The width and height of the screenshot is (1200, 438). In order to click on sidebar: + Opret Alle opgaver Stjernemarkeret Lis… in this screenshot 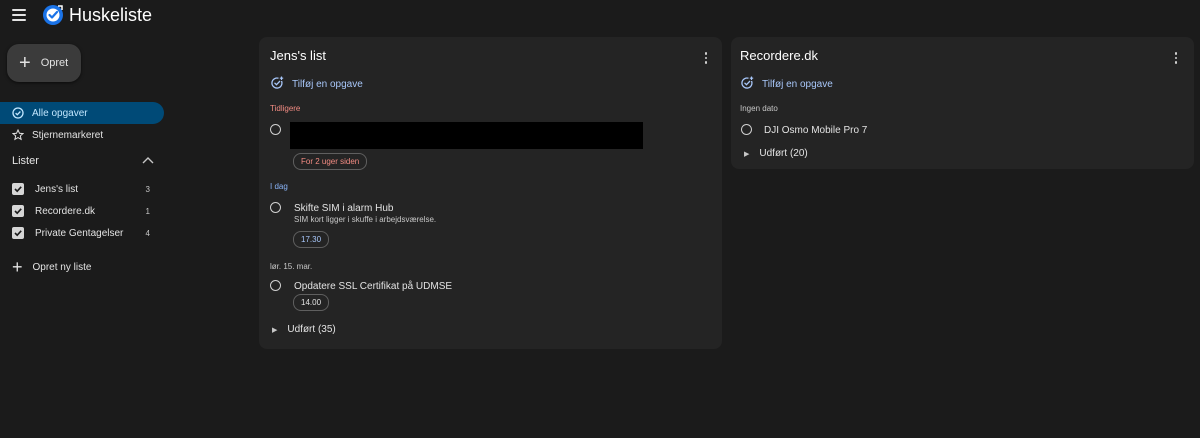, I will do `click(85, 239)`.